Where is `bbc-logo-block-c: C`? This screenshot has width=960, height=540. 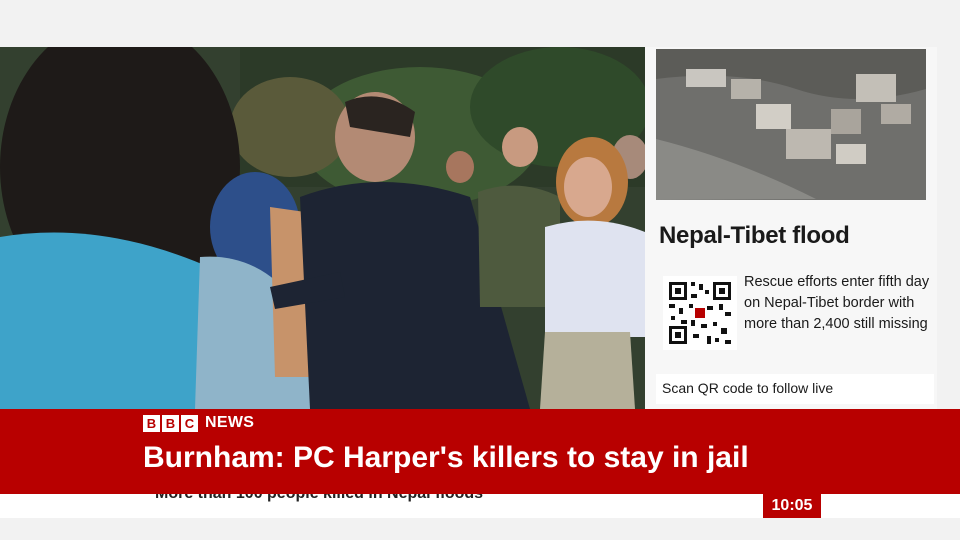
bbc-logo-block-c: C is located at coordinates (189, 423).